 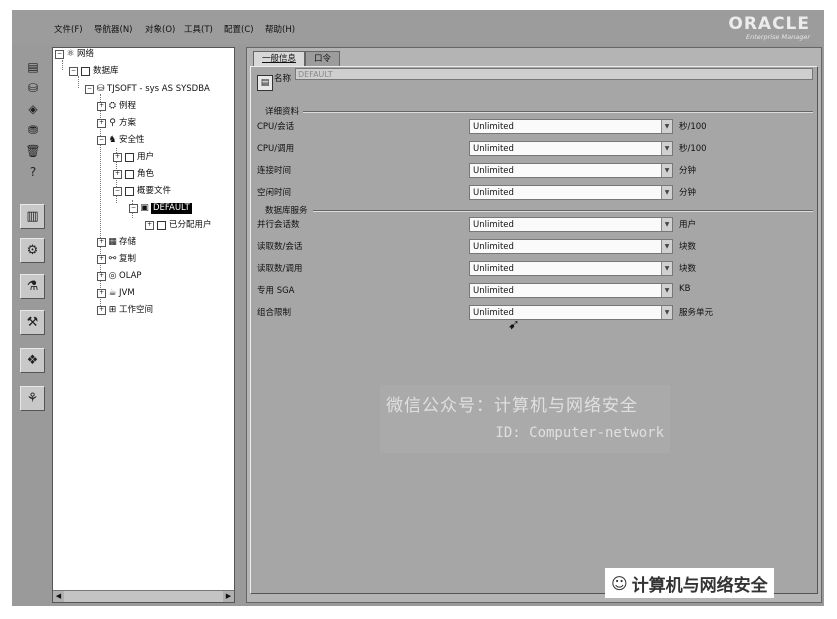 I want to click on cabinet-icon: ▤, so click(x=33, y=67).